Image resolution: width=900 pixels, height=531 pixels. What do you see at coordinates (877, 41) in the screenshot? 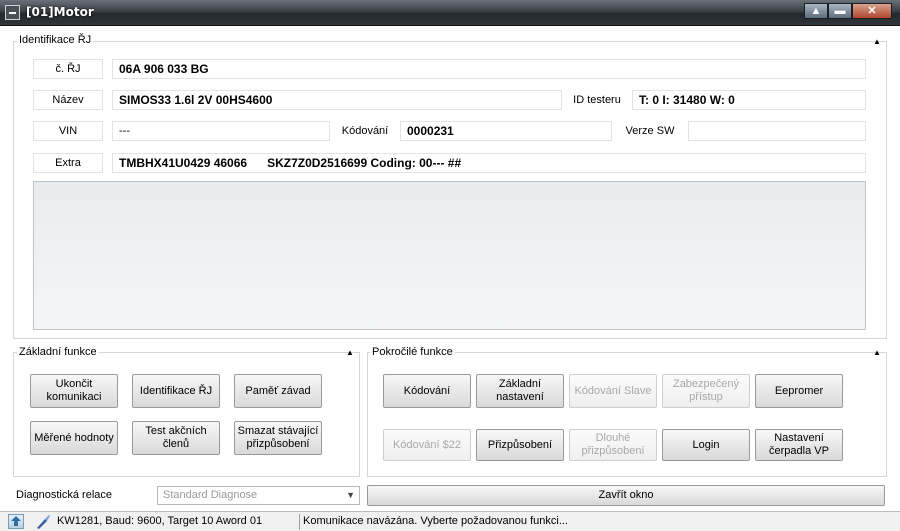
I see `identification-collapse-icon: ▲` at bounding box center [877, 41].